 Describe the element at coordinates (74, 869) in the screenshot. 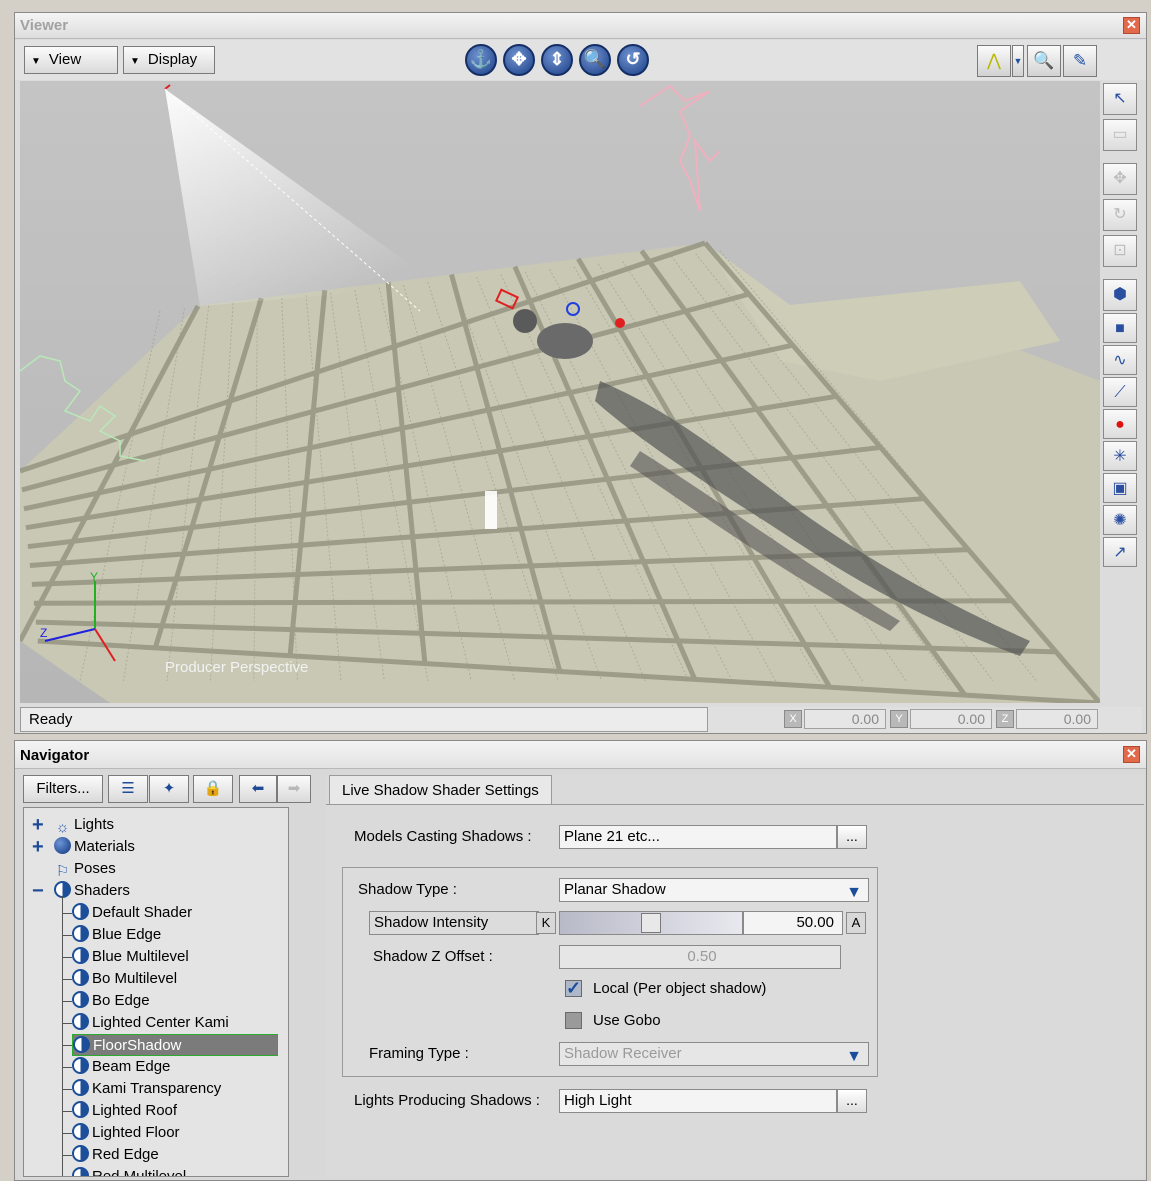

I see `tree-category-poses: ⚐ Poses` at that location.